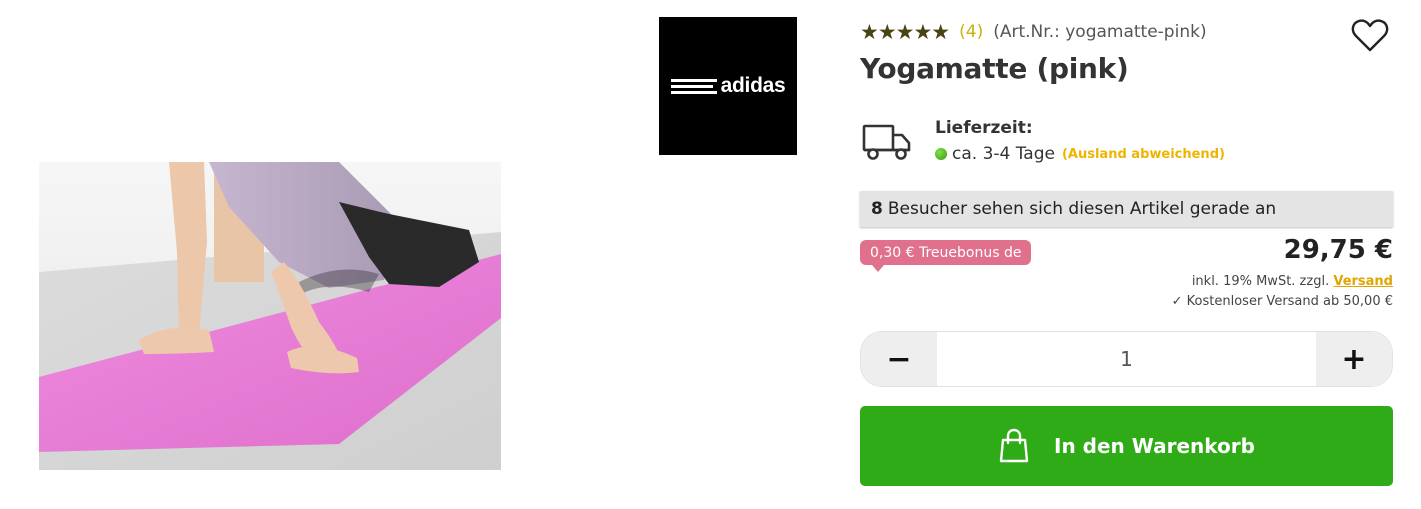 The image size is (1421, 509). I want to click on delivery-truck, so click(887, 142).